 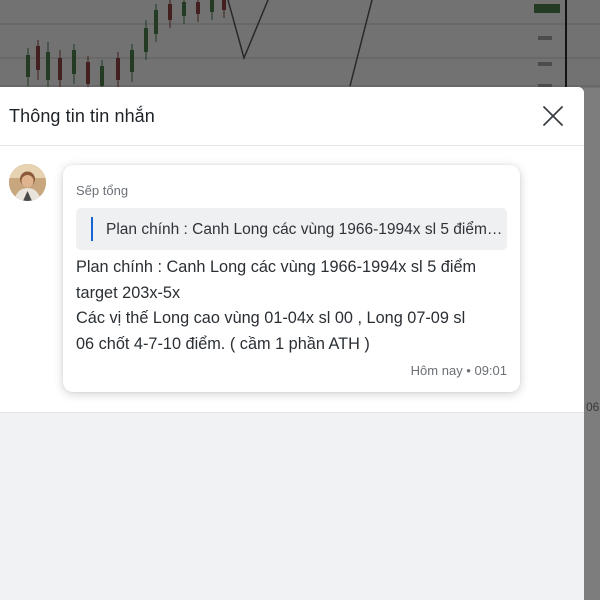 What do you see at coordinates (82, 116) in the screenshot?
I see `modal-title: Thông tin tin nhắn` at bounding box center [82, 116].